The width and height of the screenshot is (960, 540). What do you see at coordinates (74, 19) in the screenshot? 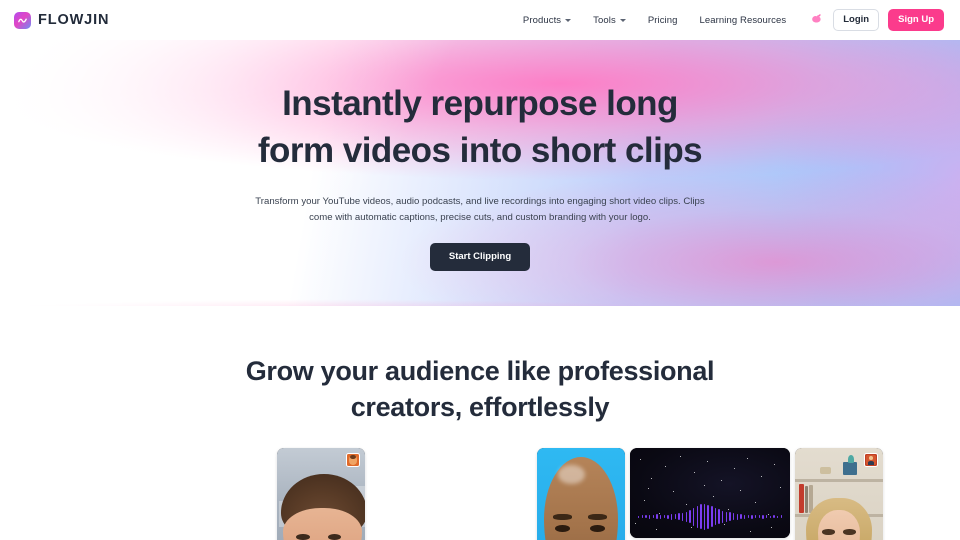
I see `brand-name: FLOWJIN` at bounding box center [74, 19].